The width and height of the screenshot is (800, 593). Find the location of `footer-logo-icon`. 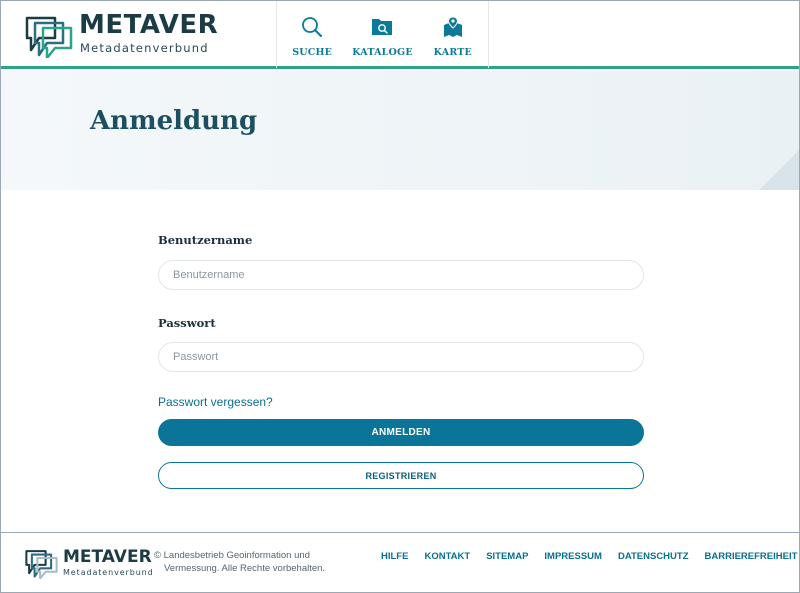

footer-logo-icon is located at coordinates (41, 564).